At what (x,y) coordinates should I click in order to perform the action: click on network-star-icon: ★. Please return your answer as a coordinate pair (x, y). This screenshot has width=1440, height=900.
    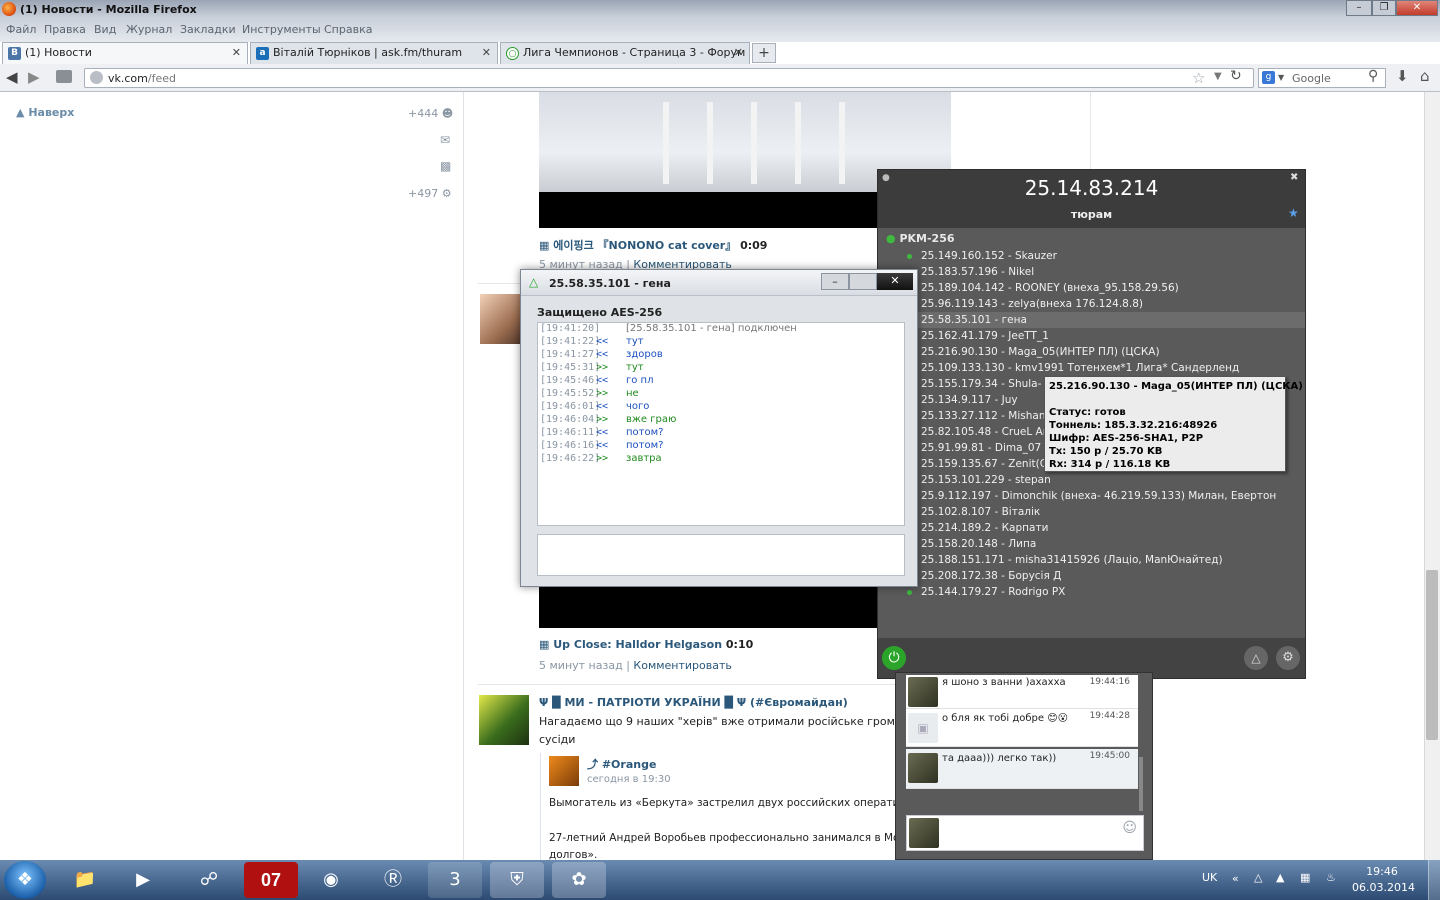
    Looking at the image, I should click on (1293, 213).